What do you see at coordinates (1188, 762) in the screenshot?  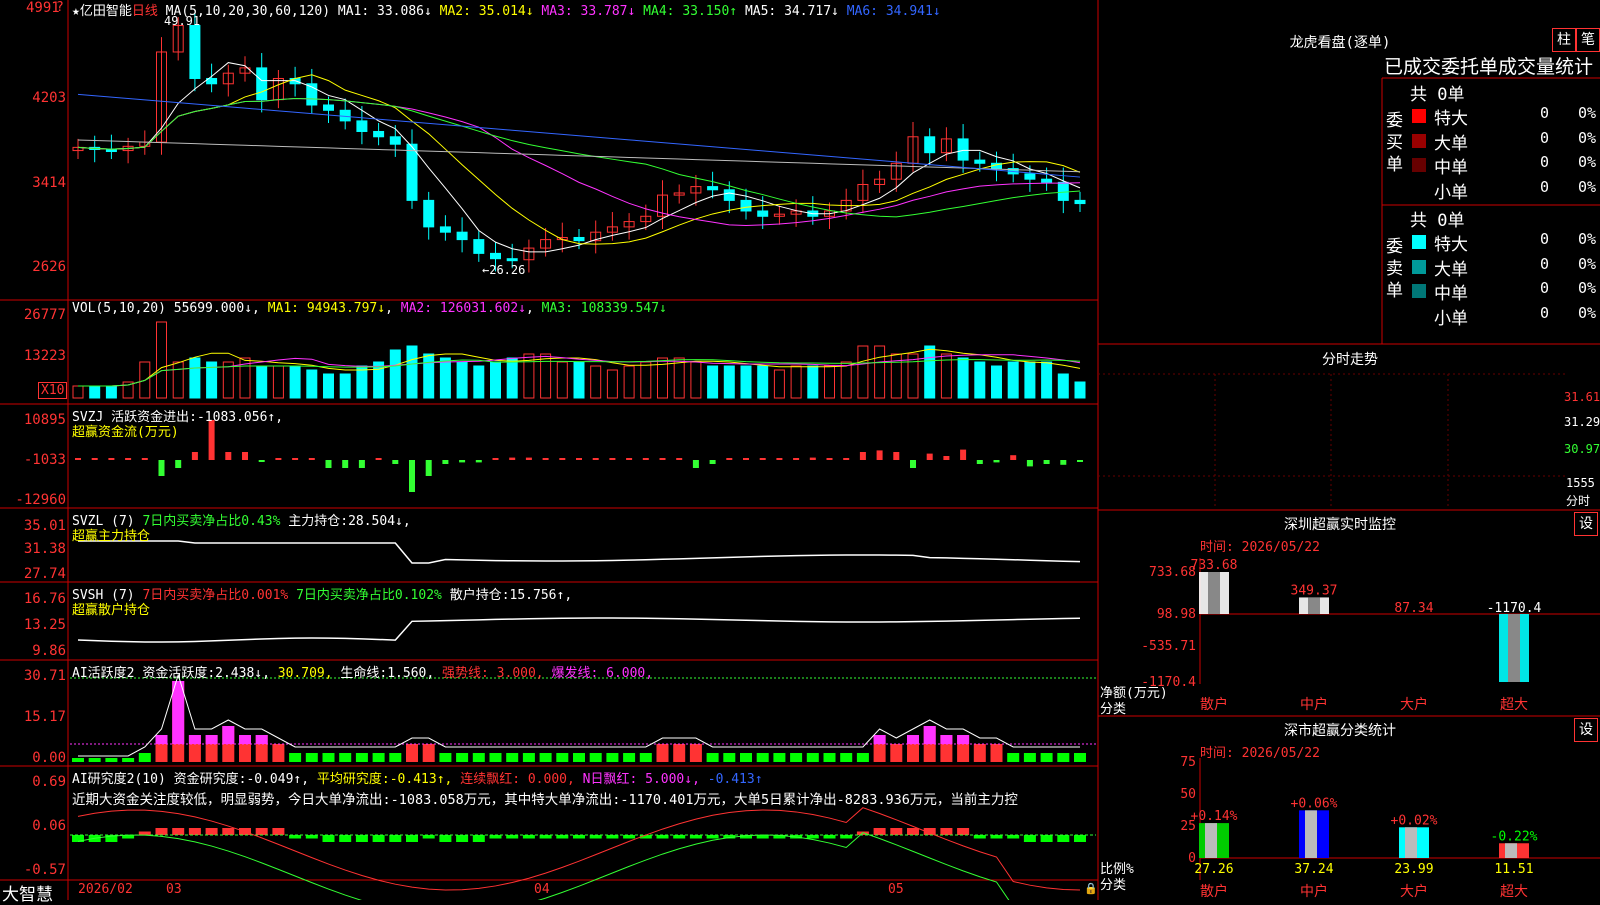 I see `classify-ytick-0: 75` at bounding box center [1188, 762].